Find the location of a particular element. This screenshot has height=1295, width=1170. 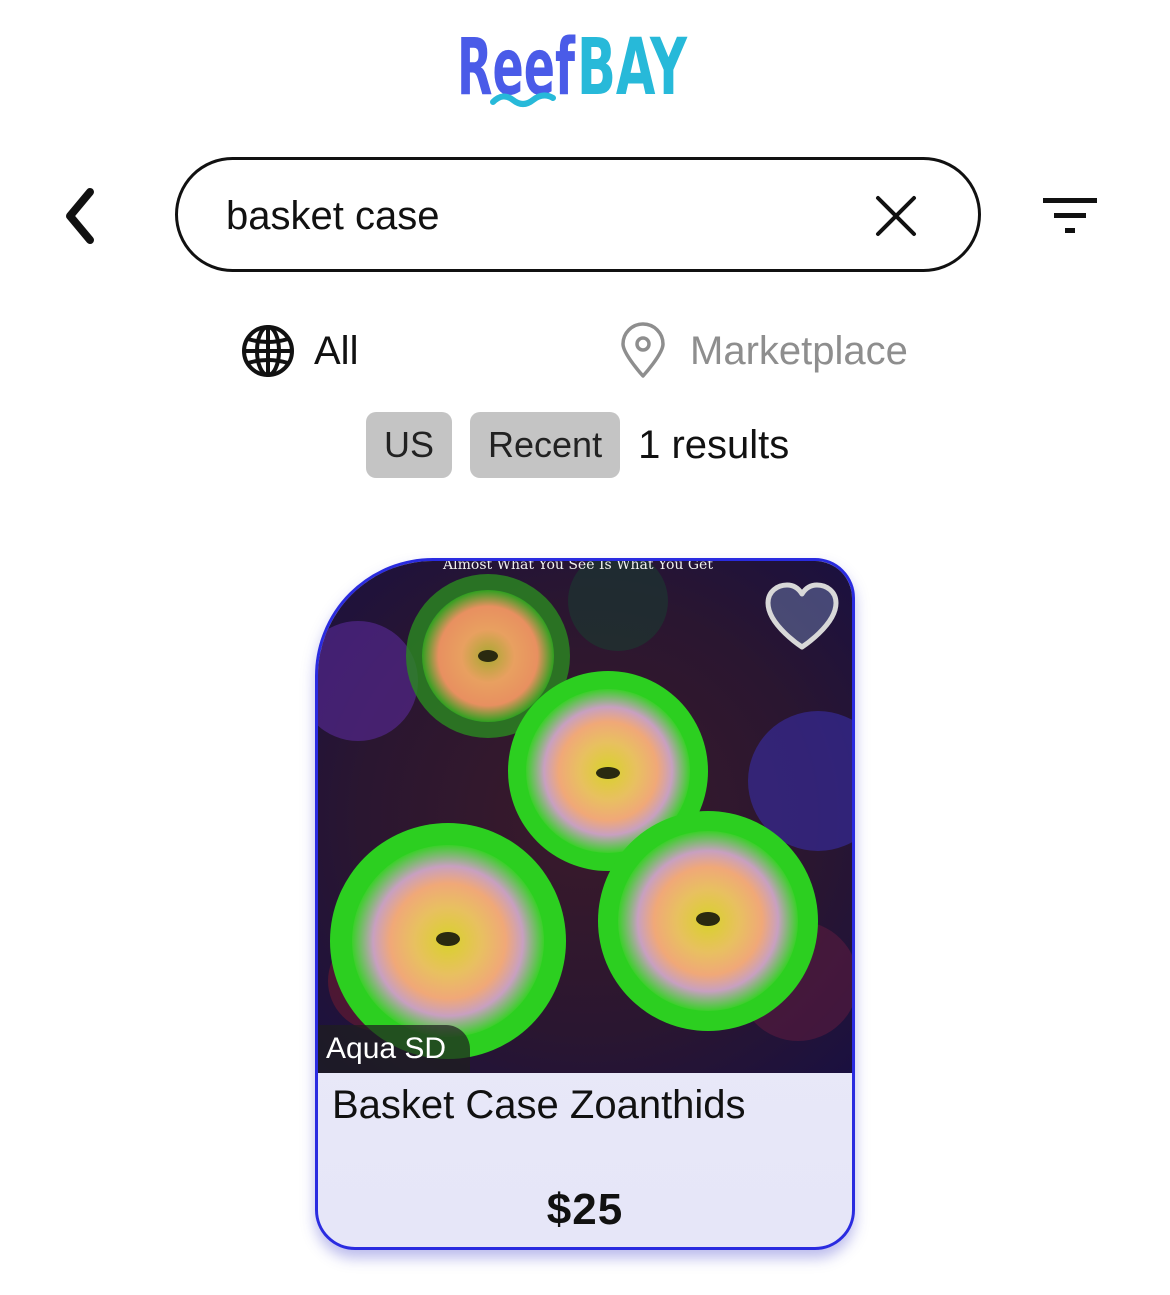

svg-text:Almost What You See Is What Yo: Almost What You See Is What You Get is located at coordinates (577, 567).